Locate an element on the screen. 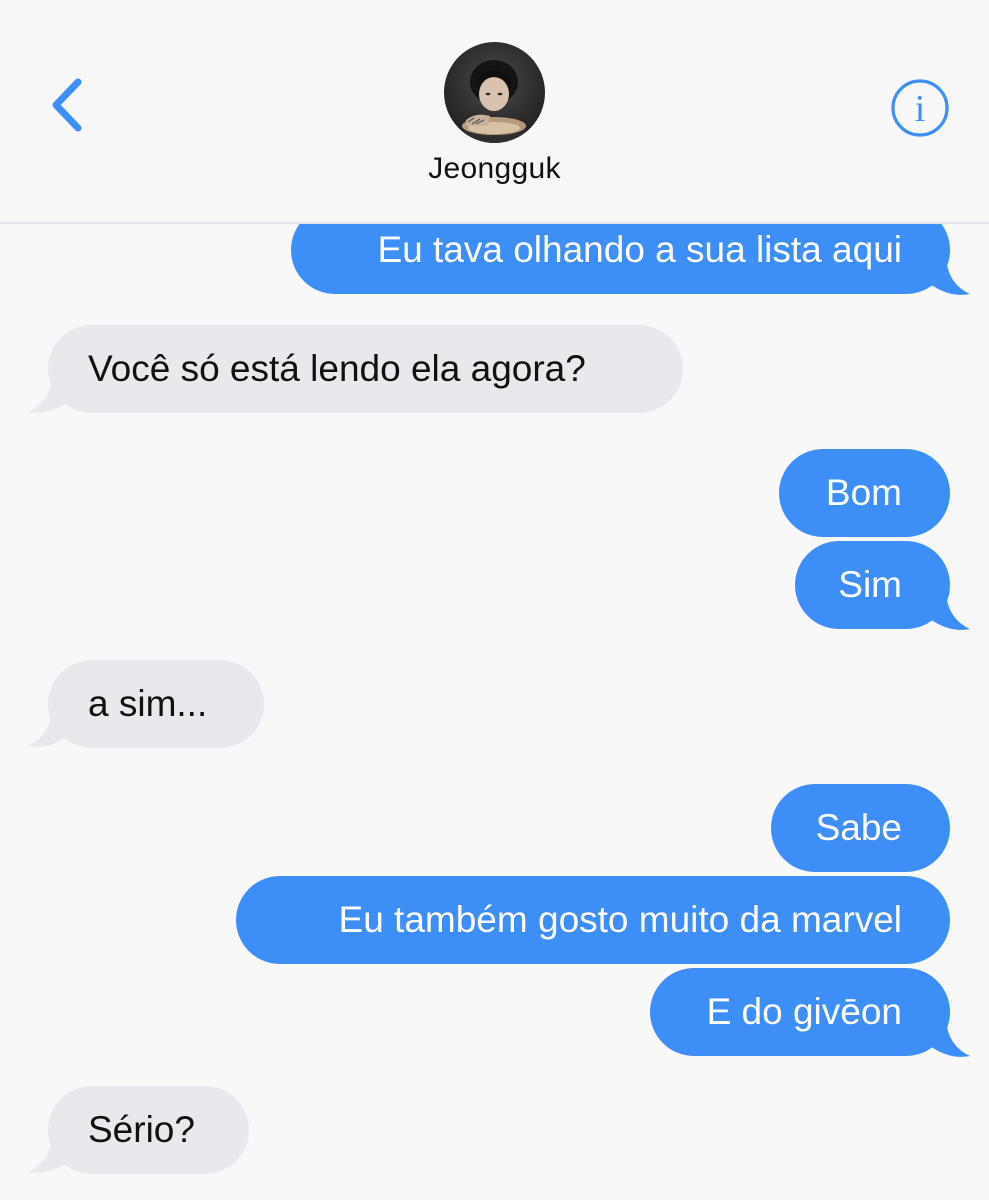  info-button: i is located at coordinates (920, 108).